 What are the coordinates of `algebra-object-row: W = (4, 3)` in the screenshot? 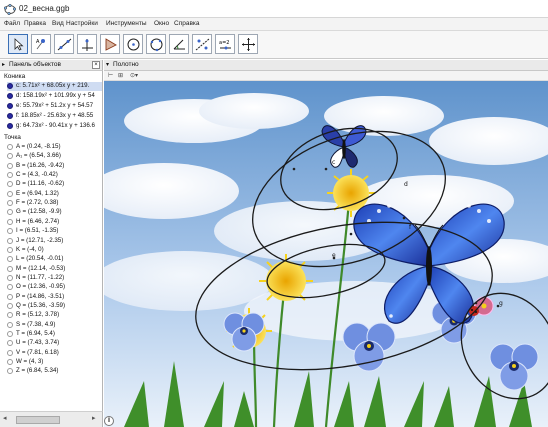 It's located at (54, 362).